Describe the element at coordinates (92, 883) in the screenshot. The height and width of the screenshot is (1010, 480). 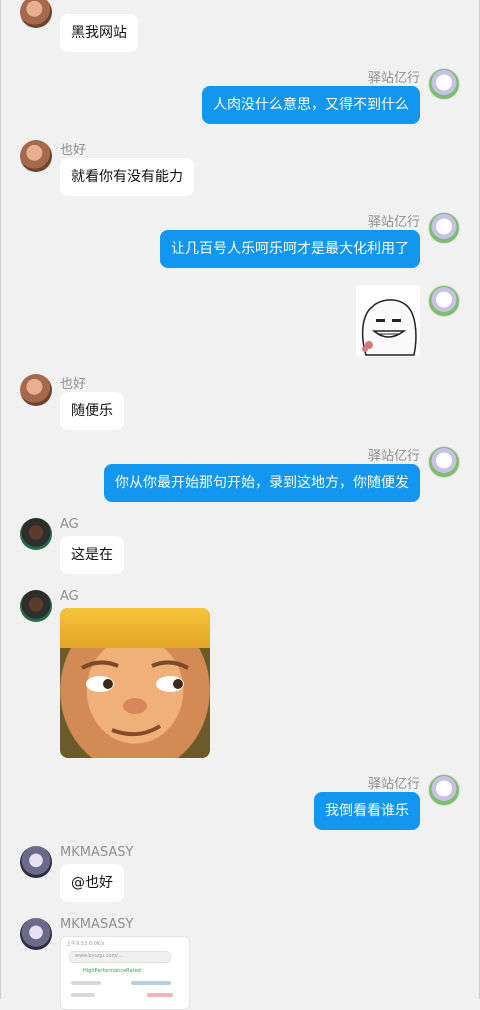
I see `message-bubble: @也好` at that location.